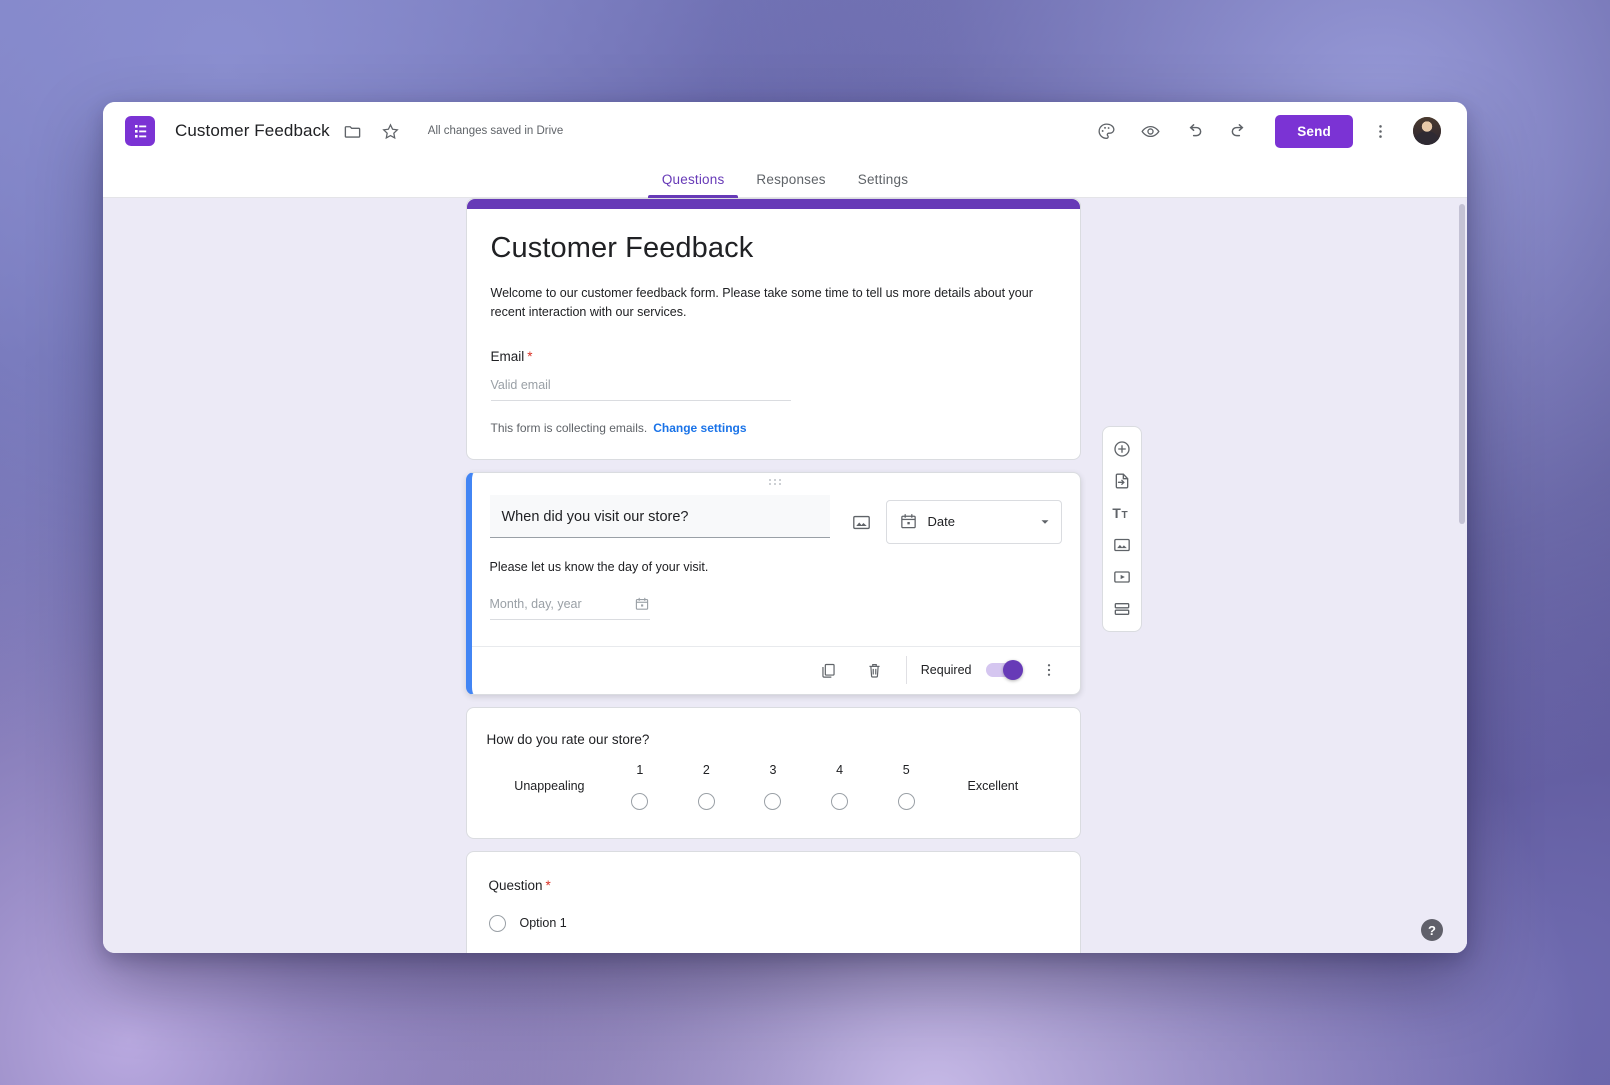 The height and width of the screenshot is (1085, 1610). What do you see at coordinates (140, 131) in the screenshot?
I see `google-forms-logo-icon` at bounding box center [140, 131].